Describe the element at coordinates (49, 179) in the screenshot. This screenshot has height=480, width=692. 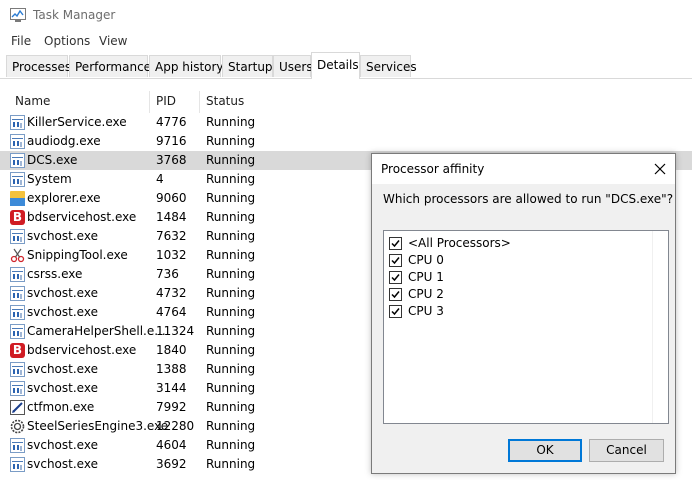
I see `process-name: System` at that location.